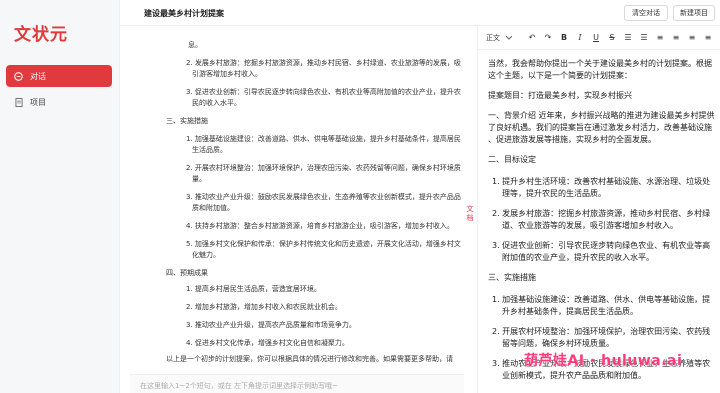  What do you see at coordinates (660, 38) in the screenshot?
I see `align-left-icon: ≡` at bounding box center [660, 38].